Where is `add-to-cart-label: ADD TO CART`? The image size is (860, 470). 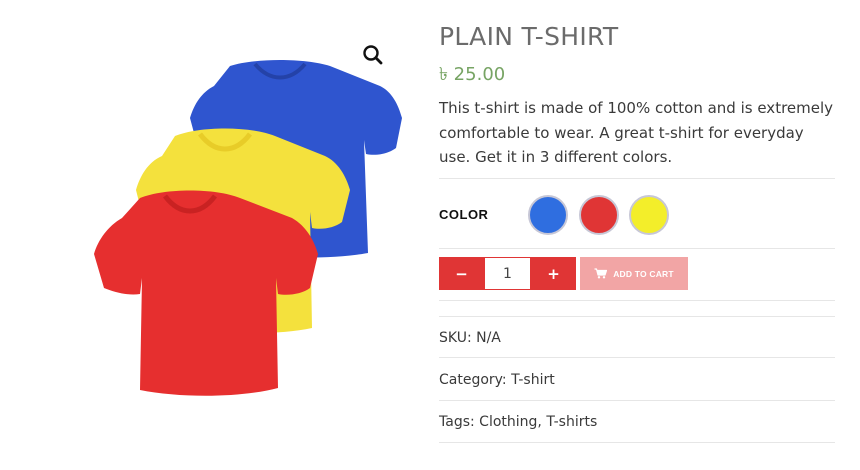 add-to-cart-label: ADD TO CART is located at coordinates (643, 273).